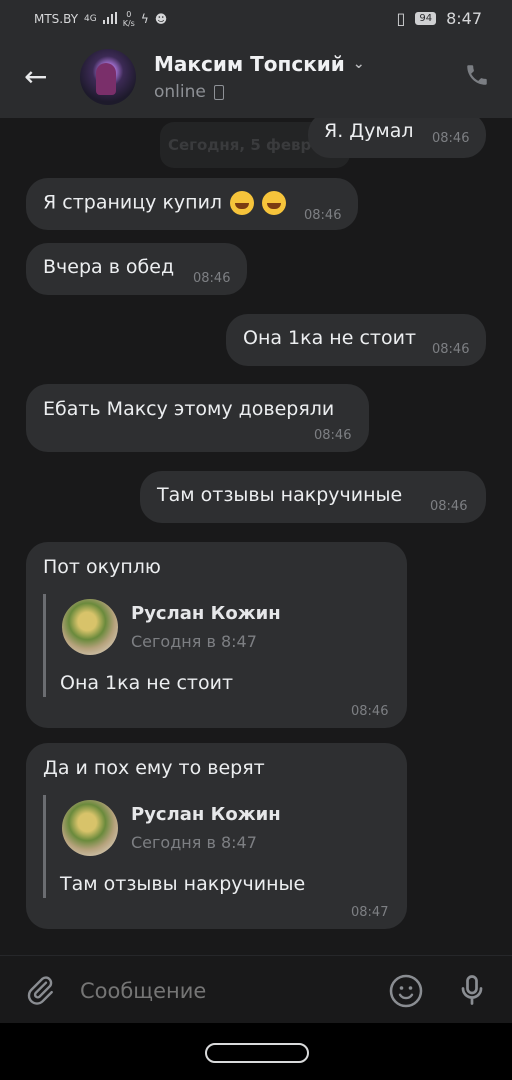  I want to click on online-status: online, so click(180, 92).